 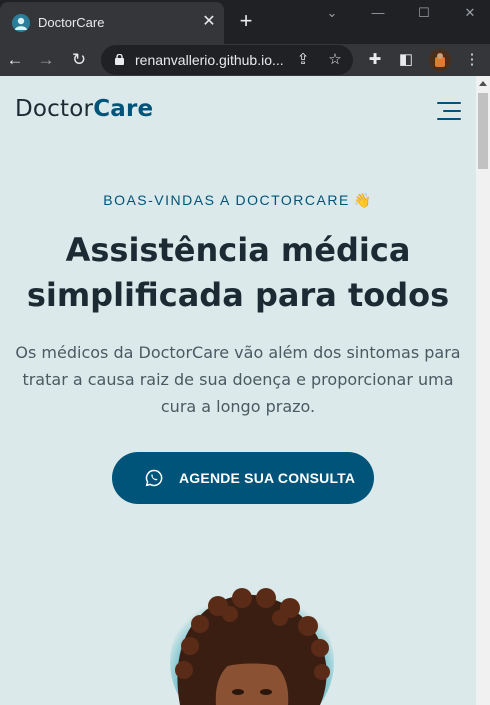 I want to click on star-icon: ☆, so click(x=335, y=60).